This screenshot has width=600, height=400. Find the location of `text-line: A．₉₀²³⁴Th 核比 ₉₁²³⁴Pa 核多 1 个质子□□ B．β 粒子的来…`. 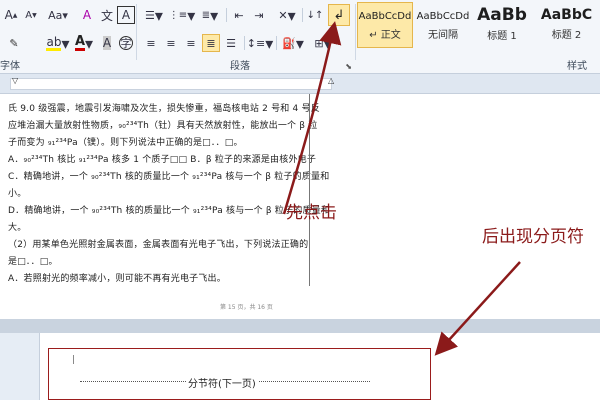

text-line: A．₉₀²³⁴Th 核比 ₉₁²³⁴Pa 核多 1 个质子□□ B．β 粒子的来… is located at coordinates (162, 160).